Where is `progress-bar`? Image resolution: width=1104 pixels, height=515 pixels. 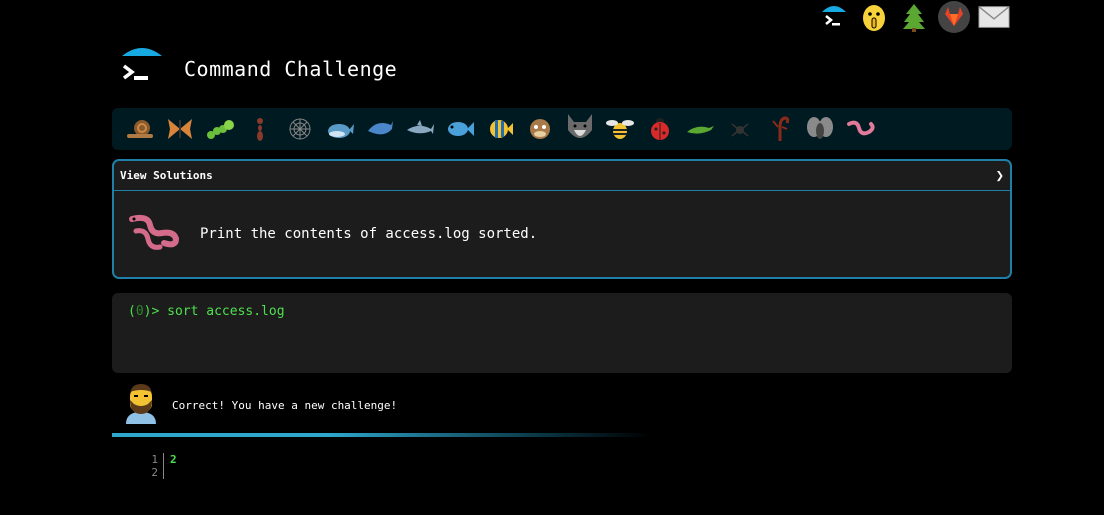
progress-bar is located at coordinates (382, 435).